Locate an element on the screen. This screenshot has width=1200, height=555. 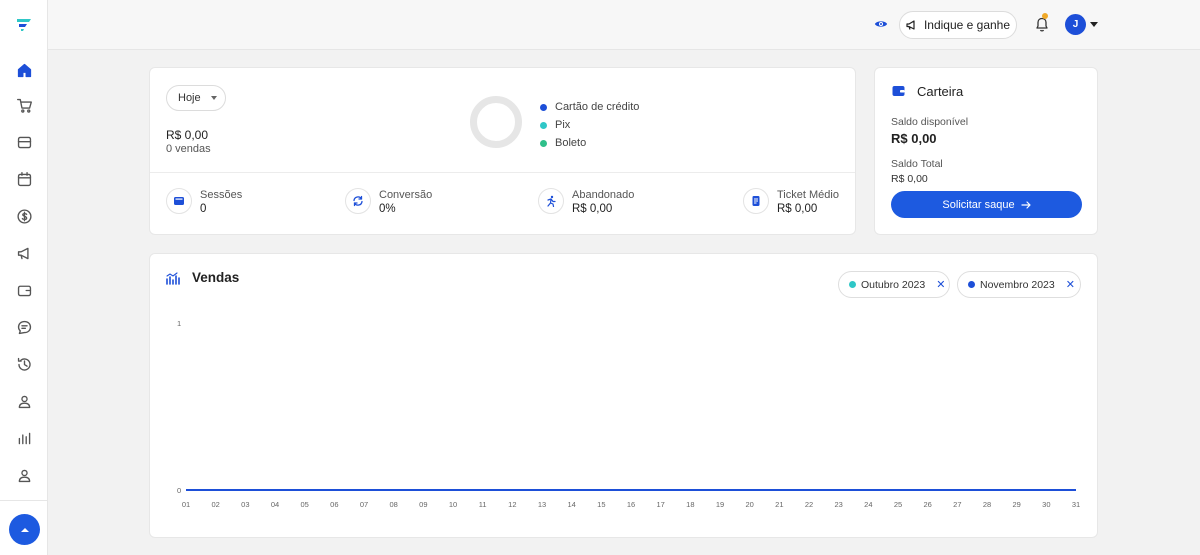
chip-label: Outubro 2023 is located at coordinates (893, 284).